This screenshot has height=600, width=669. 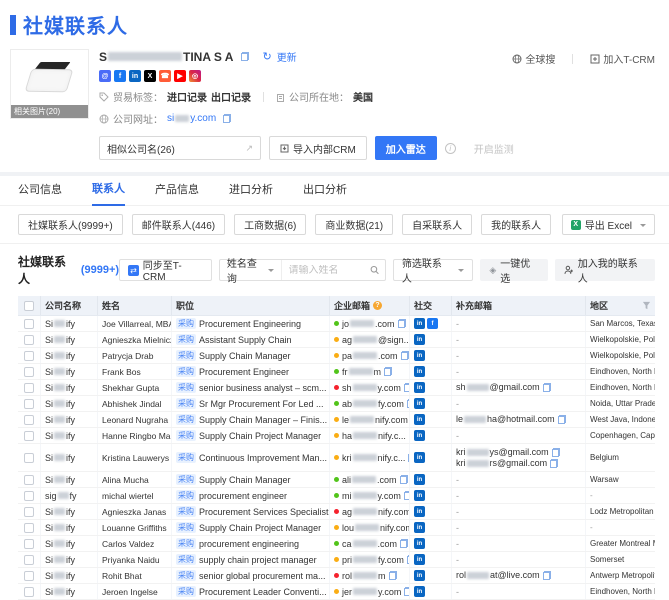 What do you see at coordinates (325, 193) in the screenshot?
I see `tab-export-analysis: 出口分析` at bounding box center [325, 193].